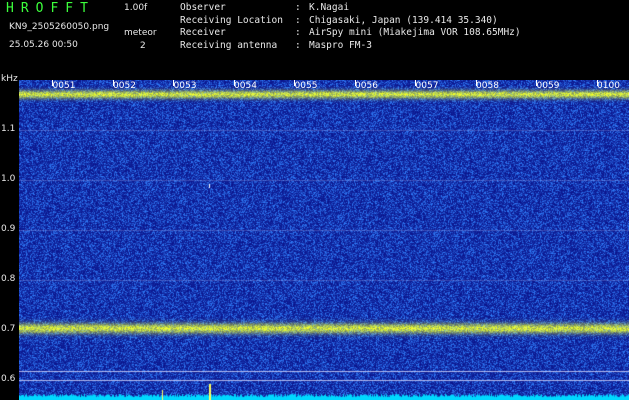 This screenshot has width=629, height=400. What do you see at coordinates (403, 20) in the screenshot?
I see `meta-value: Chigasaki, Japan (139.414 35.340)` at bounding box center [403, 20].